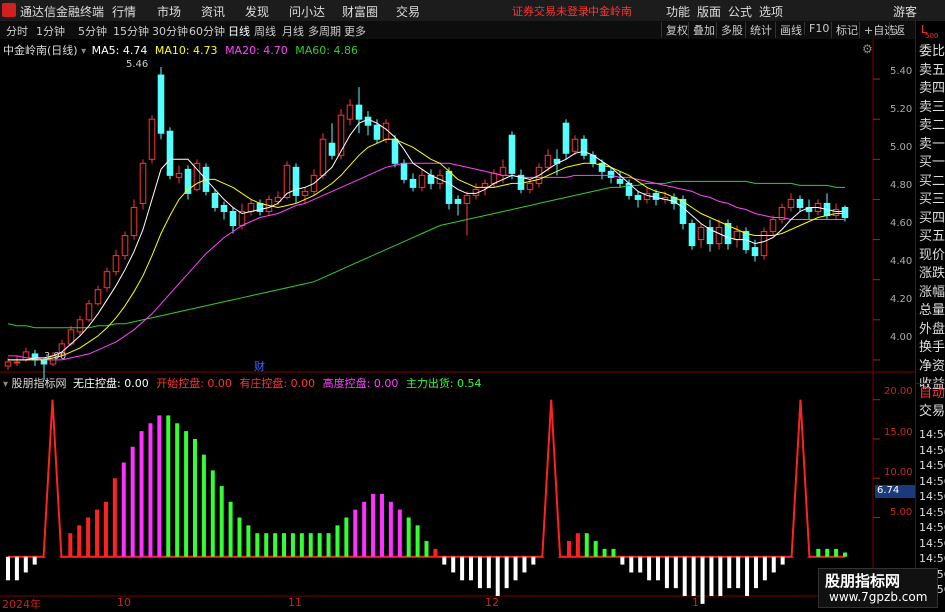 The width and height of the screenshot is (945, 612). What do you see at coordinates (259, 366) in the screenshot?
I see `finance-mark: 财` at bounding box center [259, 366].